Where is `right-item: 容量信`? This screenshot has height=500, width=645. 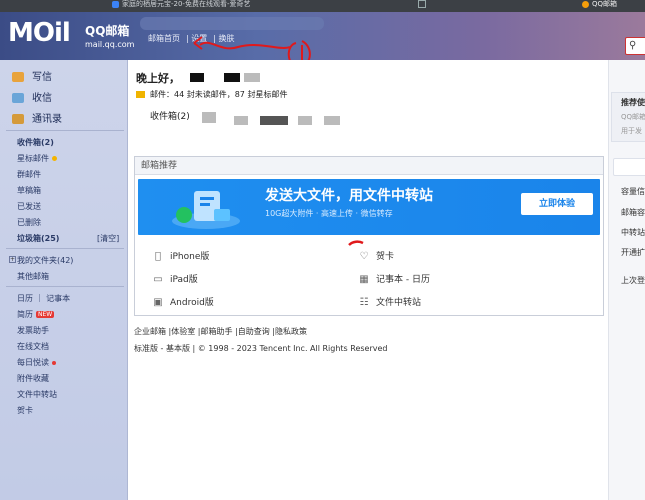 right-item: 容量信 is located at coordinates (633, 191).